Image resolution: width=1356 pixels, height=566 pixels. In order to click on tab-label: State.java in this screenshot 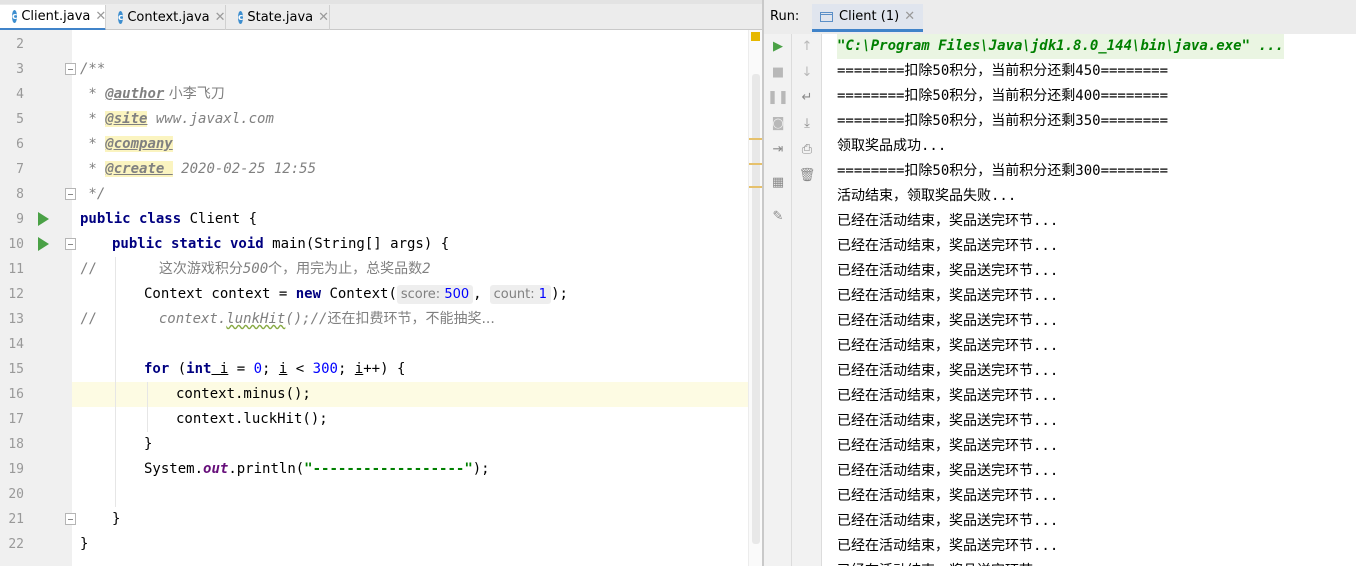, I will do `click(280, 17)`.